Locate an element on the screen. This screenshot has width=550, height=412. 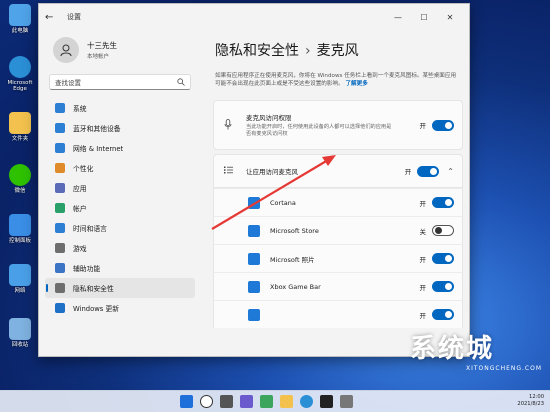
mic-access-toggle is located at coordinates (443, 125).